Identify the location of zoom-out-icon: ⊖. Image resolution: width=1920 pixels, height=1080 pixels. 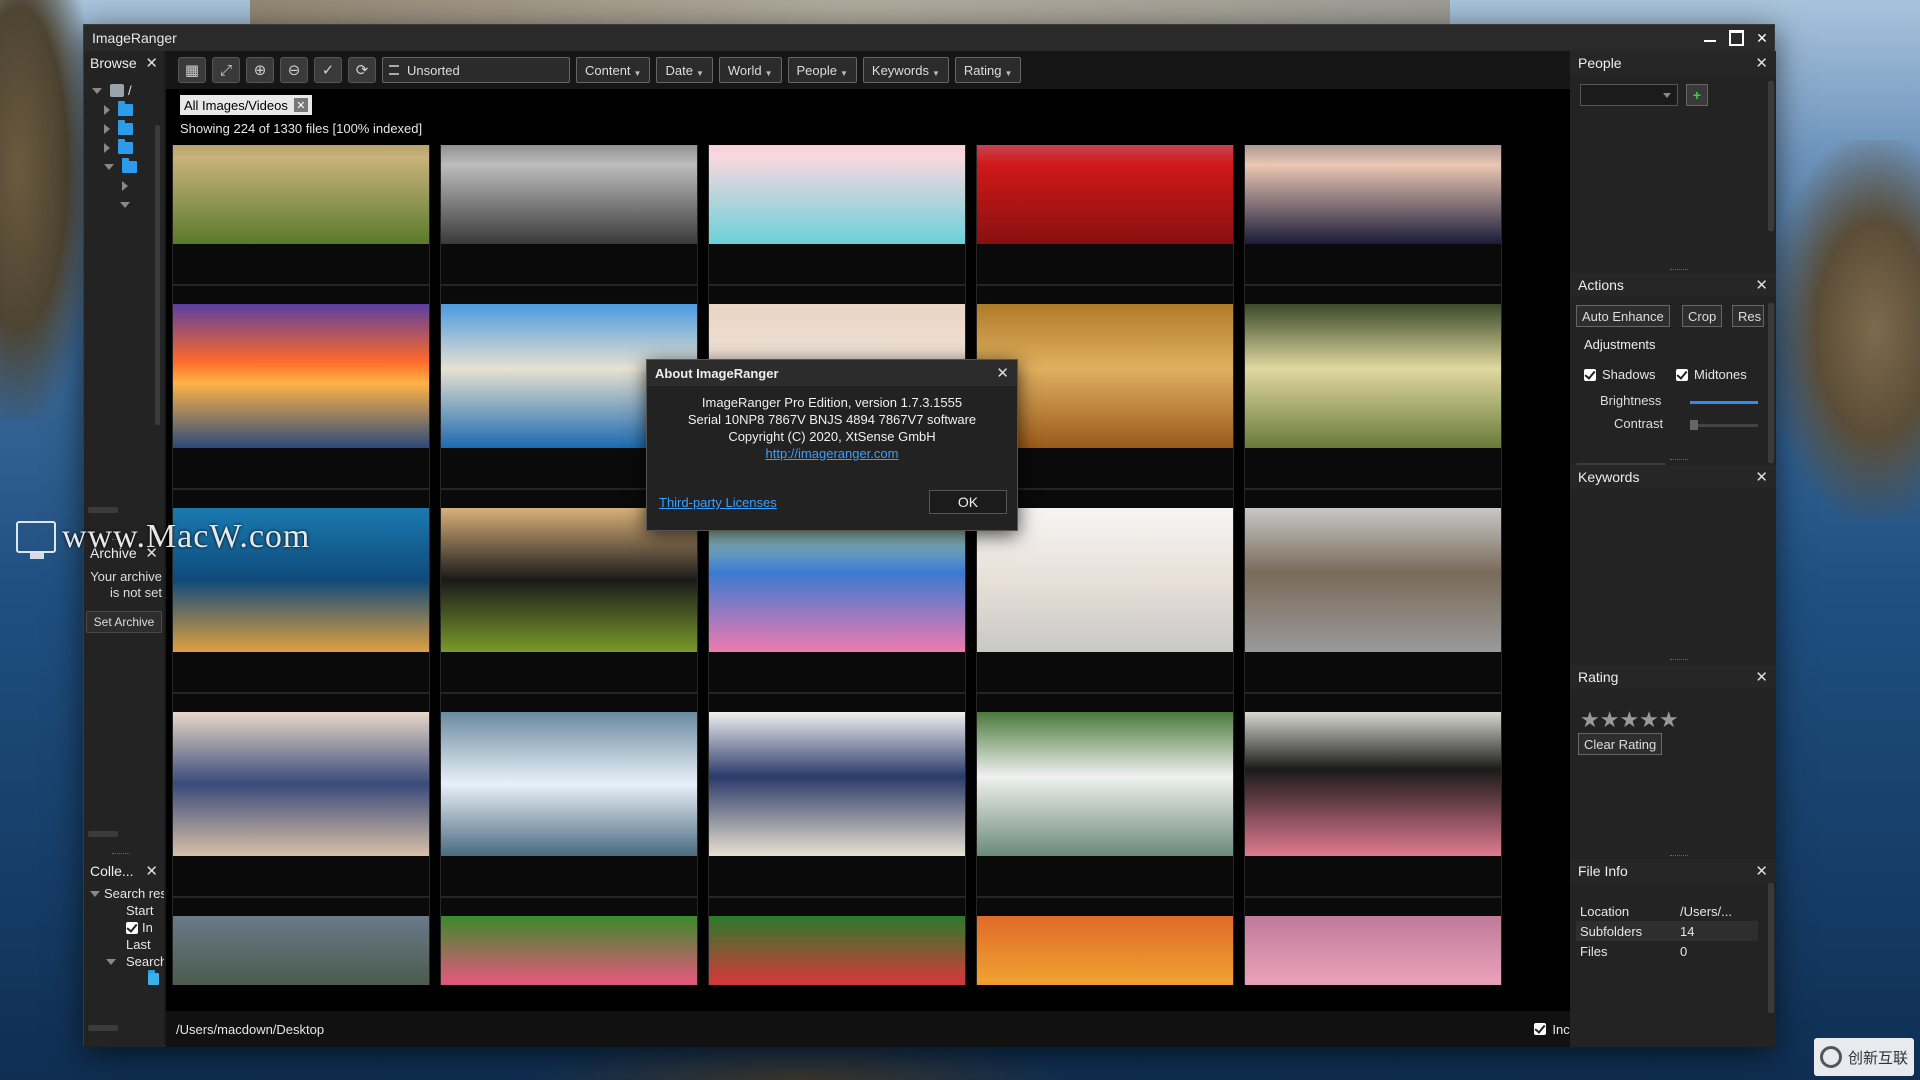
(294, 70).